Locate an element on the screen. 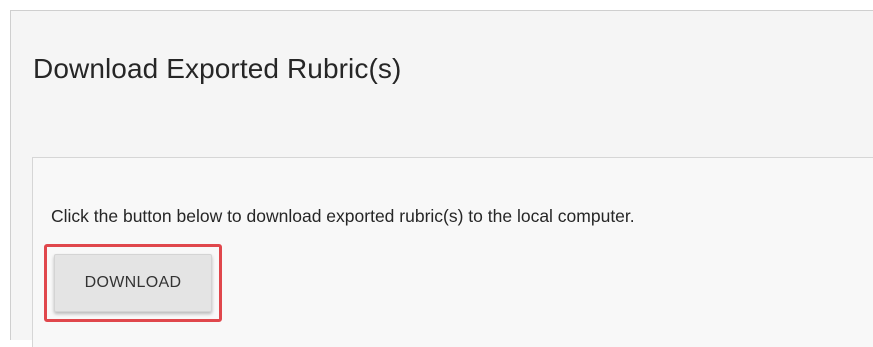  download-button: DOWNLOAD is located at coordinates (133, 283).